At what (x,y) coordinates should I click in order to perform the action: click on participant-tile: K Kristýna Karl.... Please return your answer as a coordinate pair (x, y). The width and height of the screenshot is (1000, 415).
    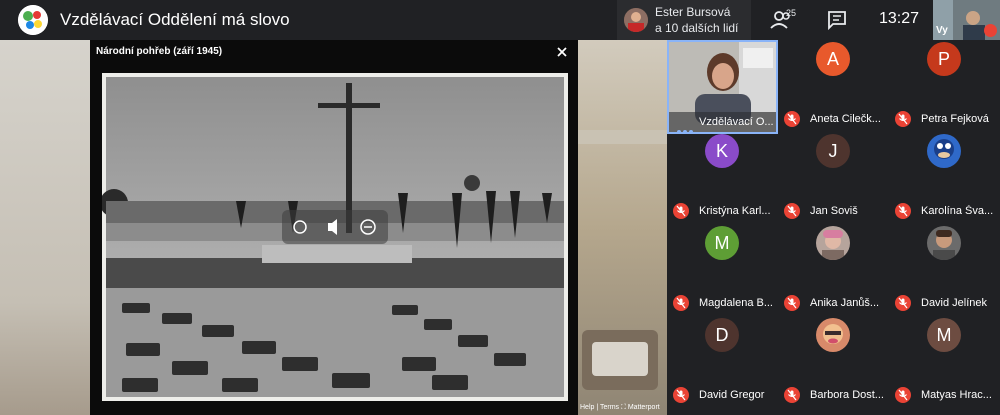
    Looking at the image, I should click on (722, 178).